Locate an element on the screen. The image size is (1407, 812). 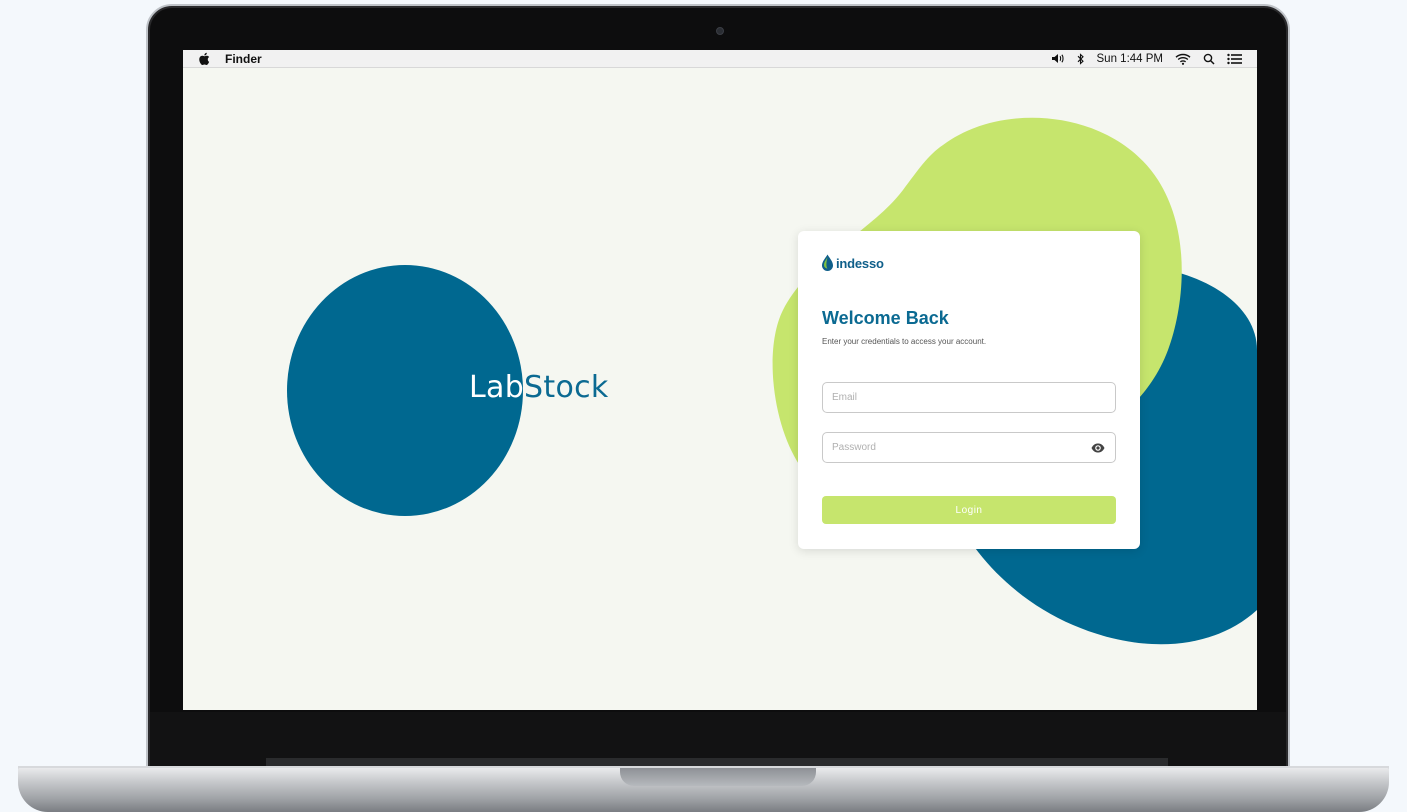
laptop-notch is located at coordinates (718, 777).